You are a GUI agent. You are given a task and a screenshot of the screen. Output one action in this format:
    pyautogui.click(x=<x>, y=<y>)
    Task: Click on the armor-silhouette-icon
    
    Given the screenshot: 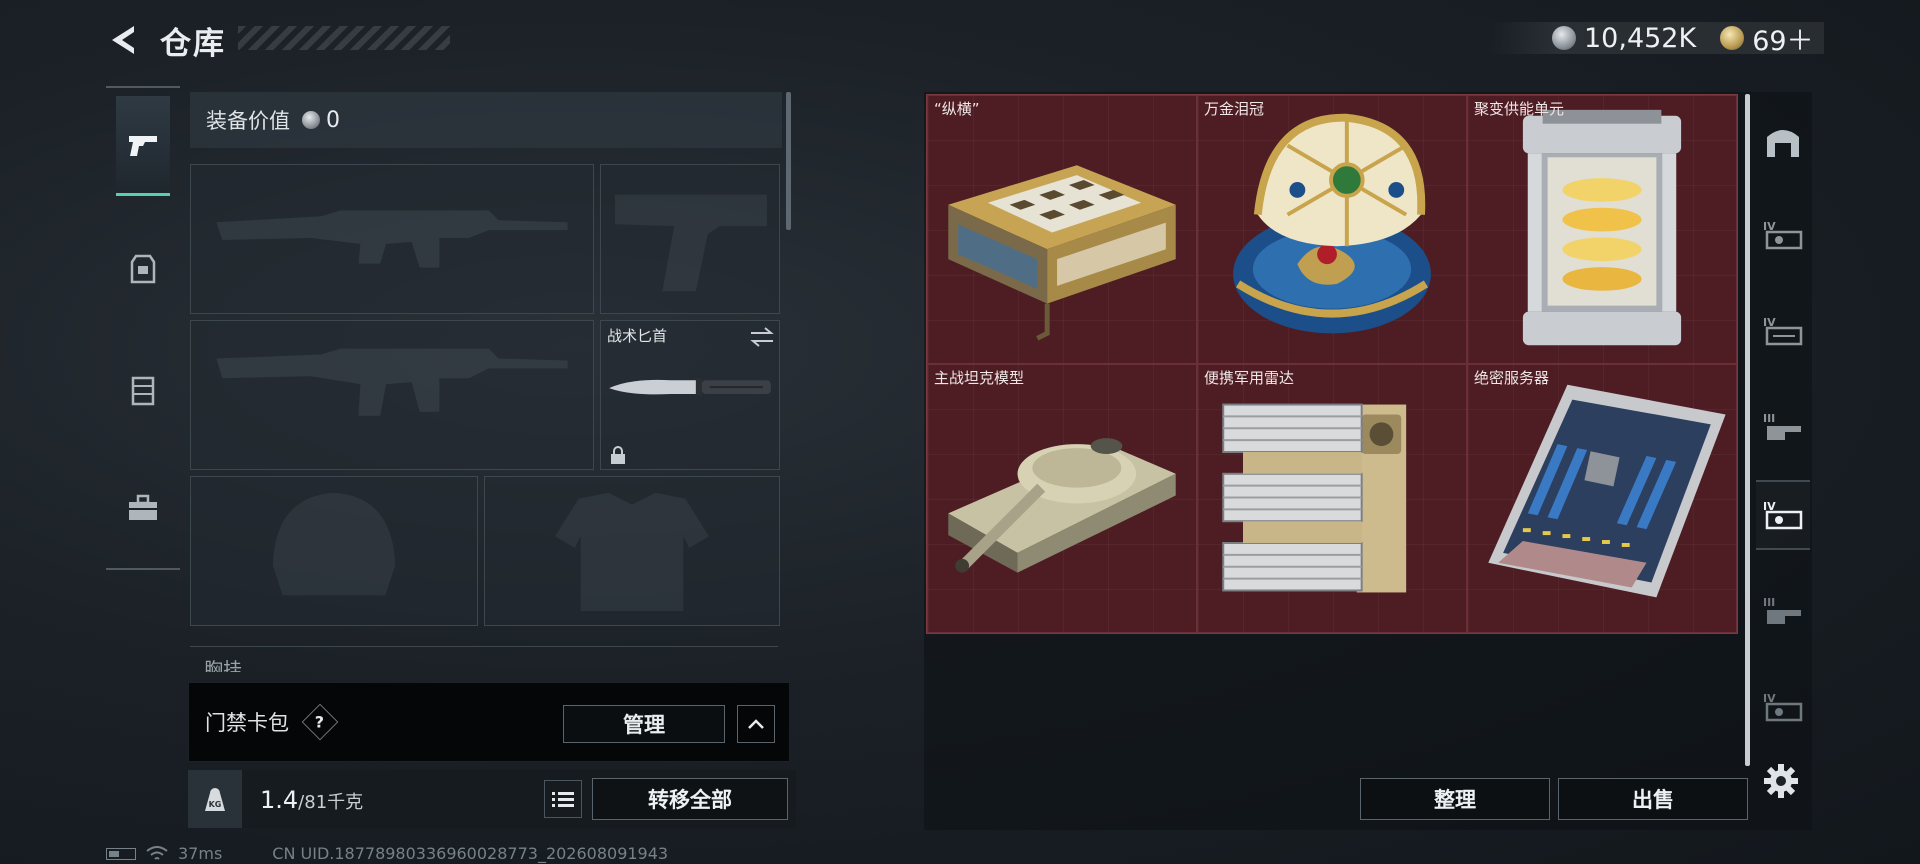 What is the action you would take?
    pyautogui.click(x=632, y=552)
    